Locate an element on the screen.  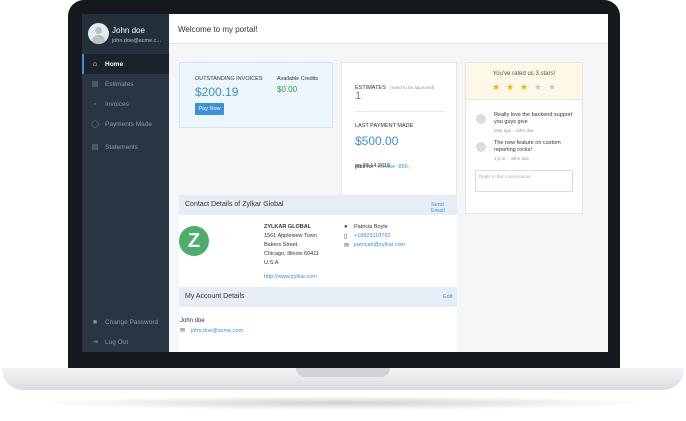
profile-name: John doe is located at coordinates (128, 30).